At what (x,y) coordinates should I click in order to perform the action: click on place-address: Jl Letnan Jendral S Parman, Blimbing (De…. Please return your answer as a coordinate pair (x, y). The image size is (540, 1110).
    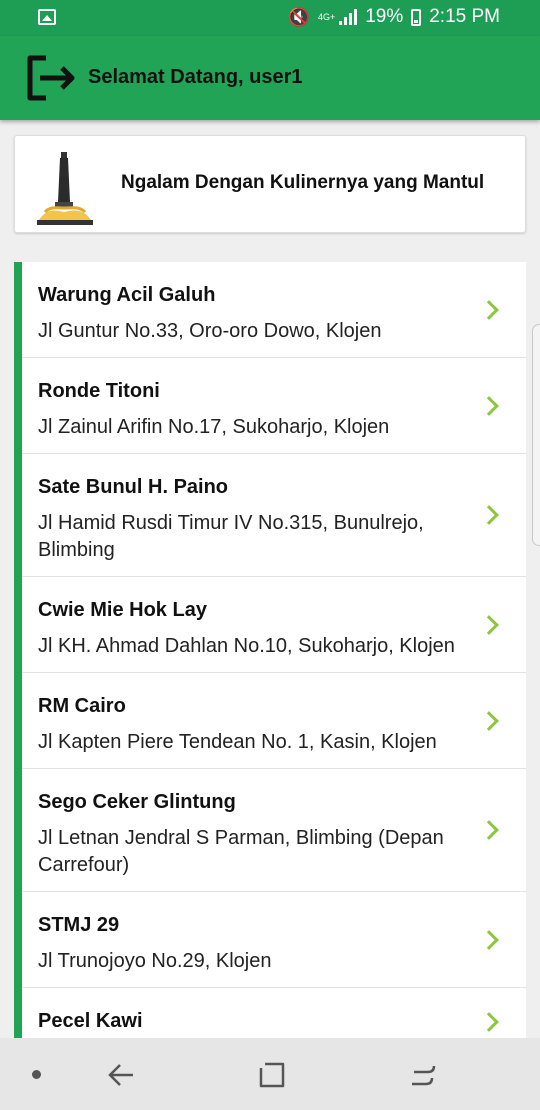
    Looking at the image, I should click on (241, 851).